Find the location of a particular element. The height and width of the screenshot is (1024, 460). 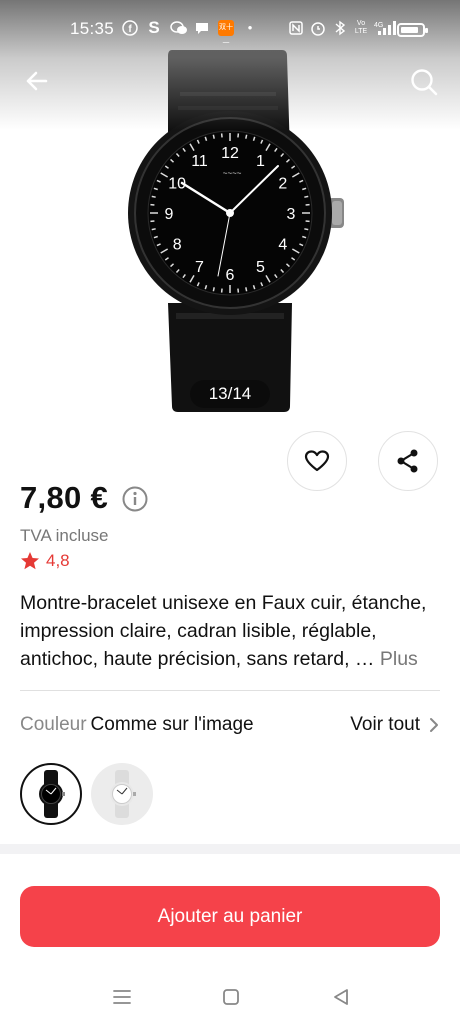

back-button is located at coordinates (37, 81).